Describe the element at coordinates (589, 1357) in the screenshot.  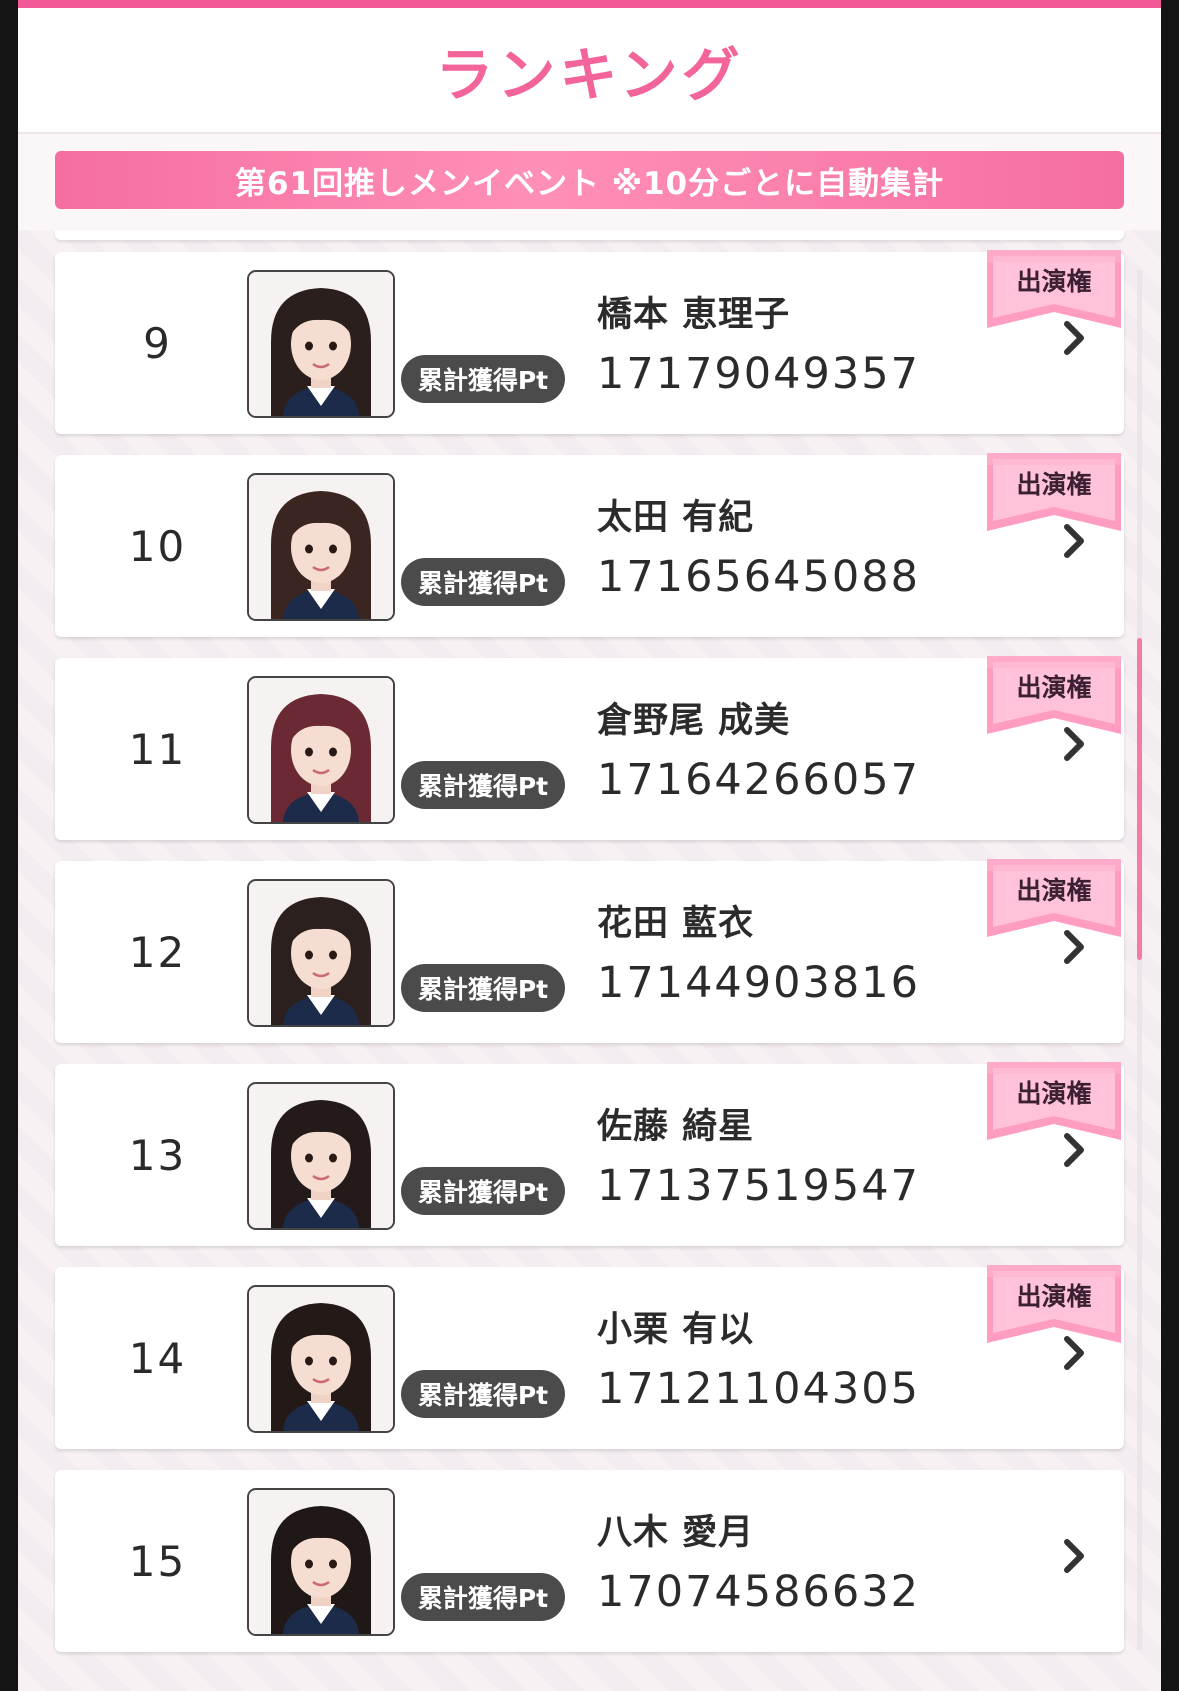
I see `ranking-card: 14 小栗 有以 累計獲得Pt 17121104305 出演権` at that location.